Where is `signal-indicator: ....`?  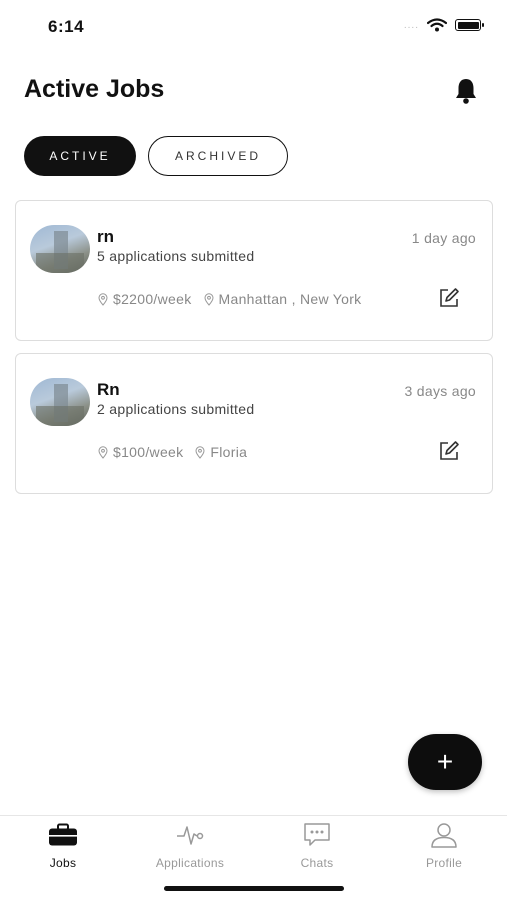
signal-indicator: .... is located at coordinates (411, 25).